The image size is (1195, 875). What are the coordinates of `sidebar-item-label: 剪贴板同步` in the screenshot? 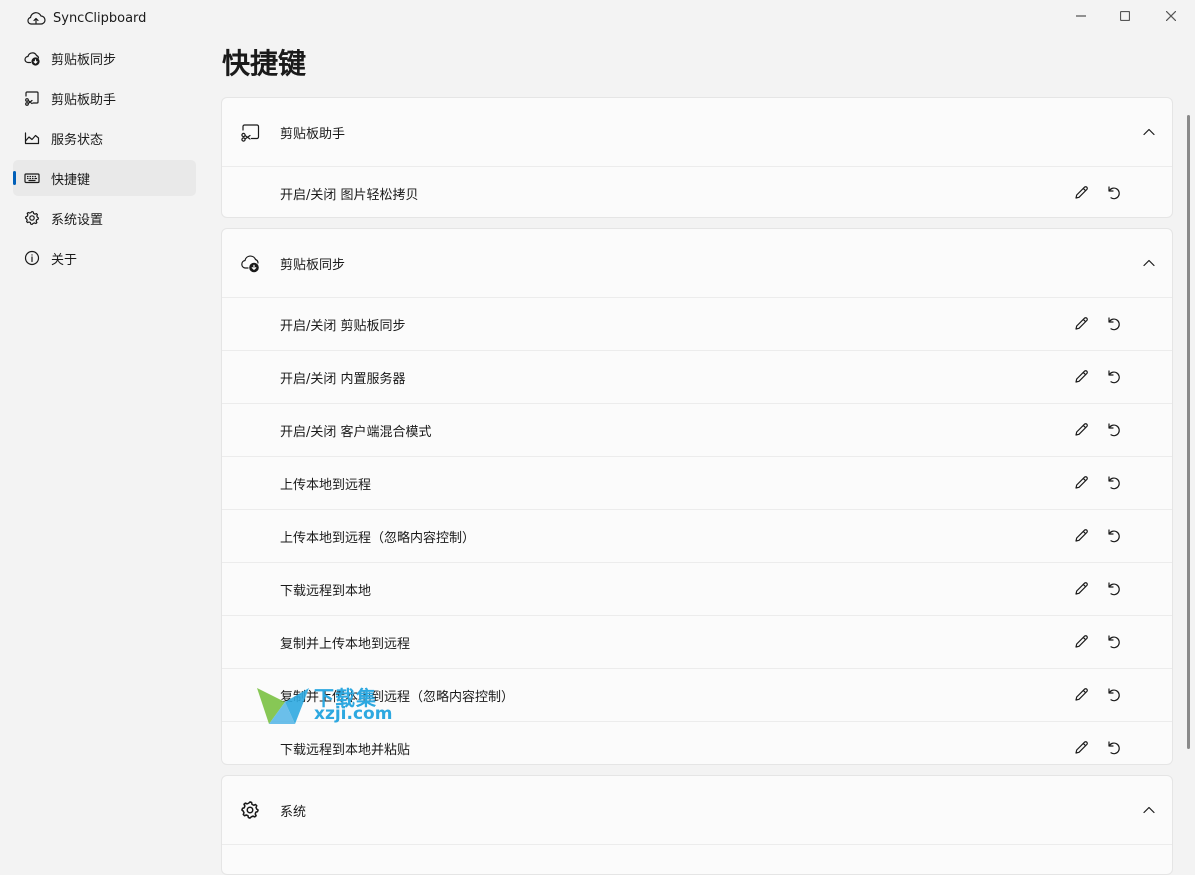 It's located at (84, 60).